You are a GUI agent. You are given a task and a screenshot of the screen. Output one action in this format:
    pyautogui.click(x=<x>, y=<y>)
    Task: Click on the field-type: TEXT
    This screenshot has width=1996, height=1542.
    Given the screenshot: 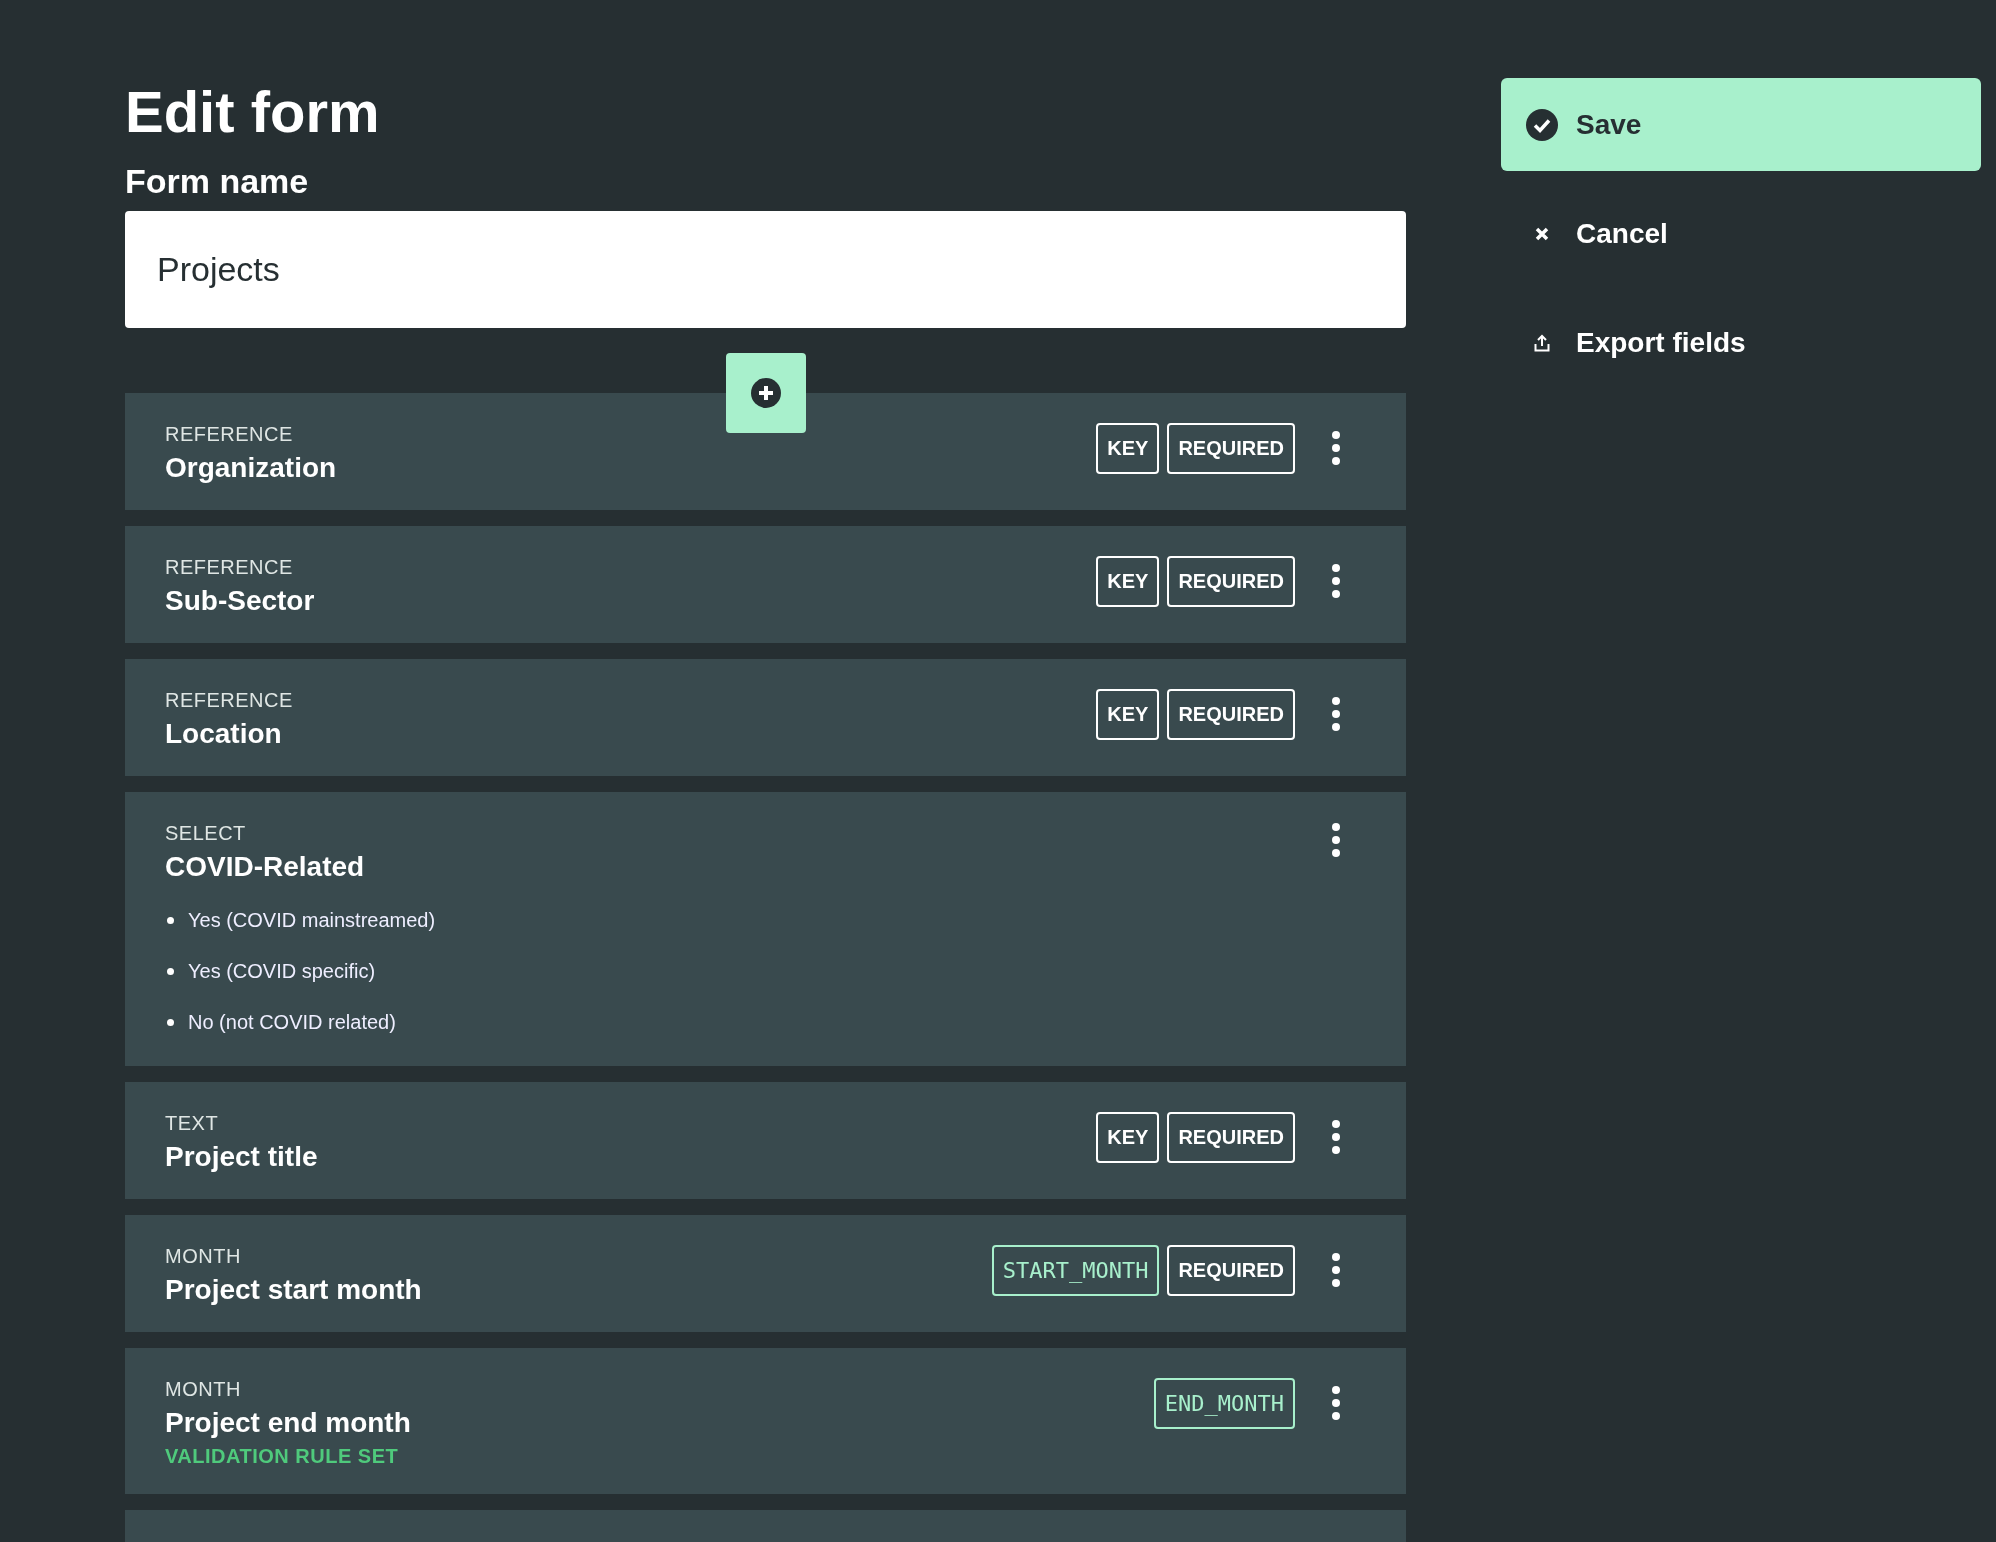 What is the action you would take?
    pyautogui.click(x=192, y=1123)
    